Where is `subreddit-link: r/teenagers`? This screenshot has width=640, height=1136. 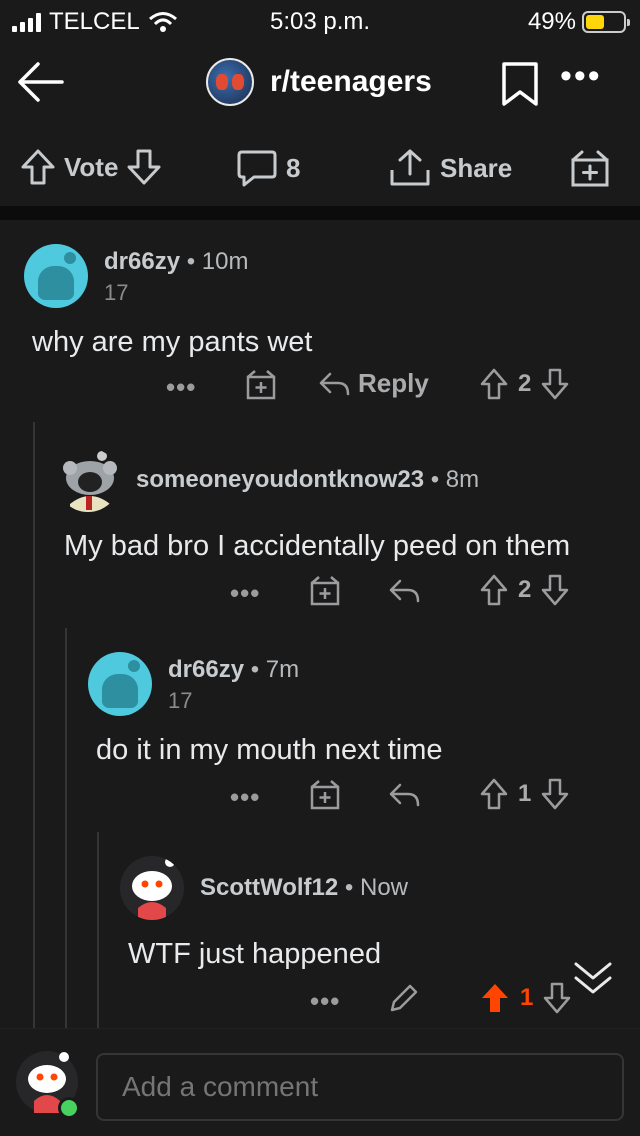
subreddit-link: r/teenagers is located at coordinates (319, 82).